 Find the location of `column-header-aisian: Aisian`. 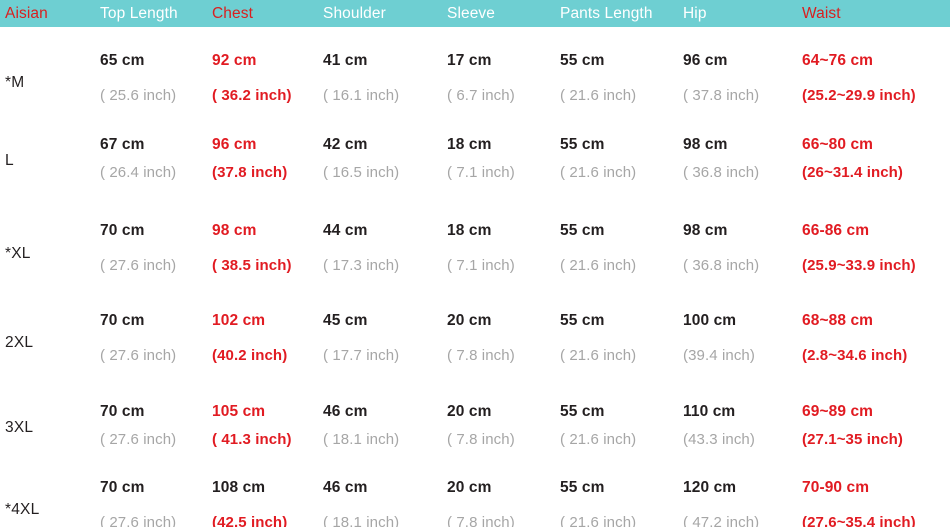

column-header-aisian: Aisian is located at coordinates (26, 13).